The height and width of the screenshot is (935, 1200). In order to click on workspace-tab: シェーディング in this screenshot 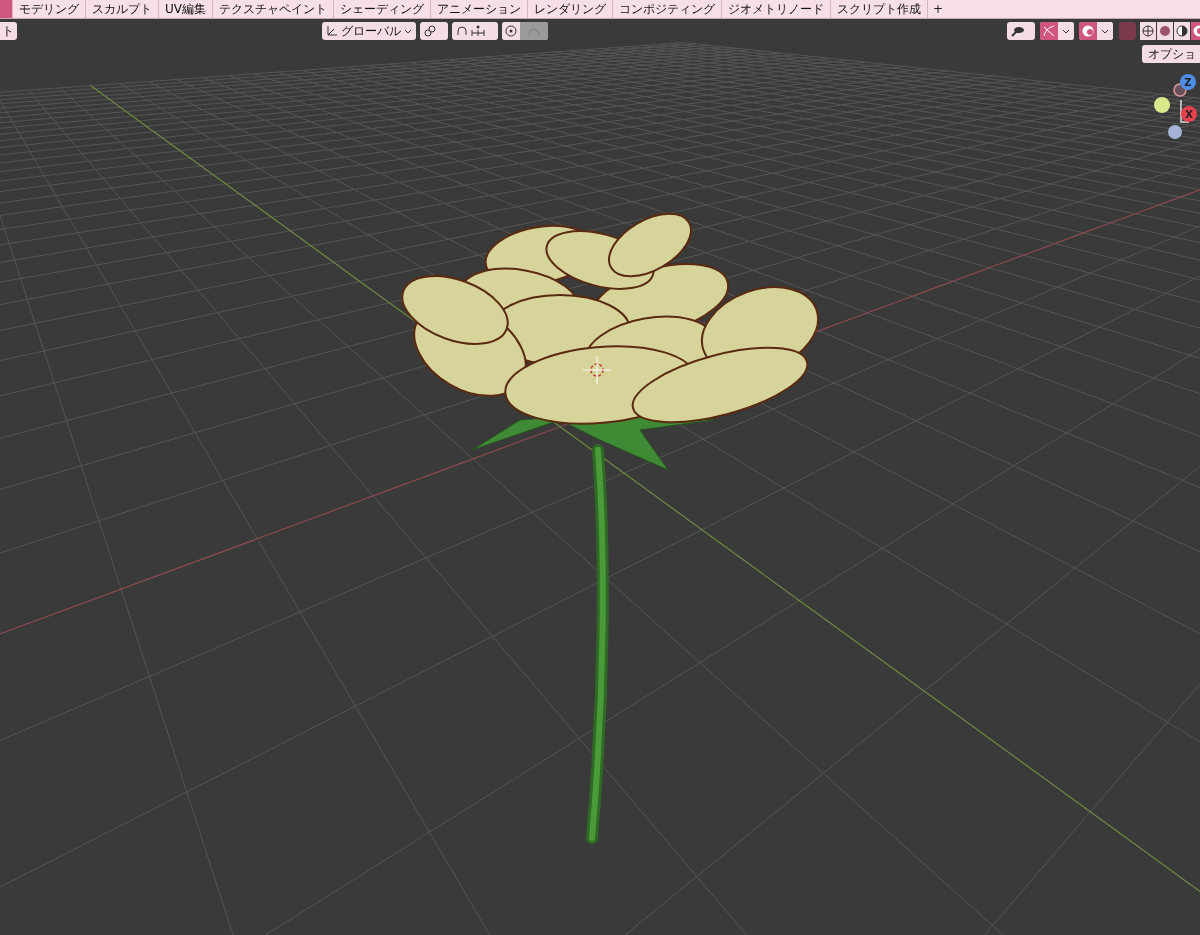, I will do `click(382, 9)`.